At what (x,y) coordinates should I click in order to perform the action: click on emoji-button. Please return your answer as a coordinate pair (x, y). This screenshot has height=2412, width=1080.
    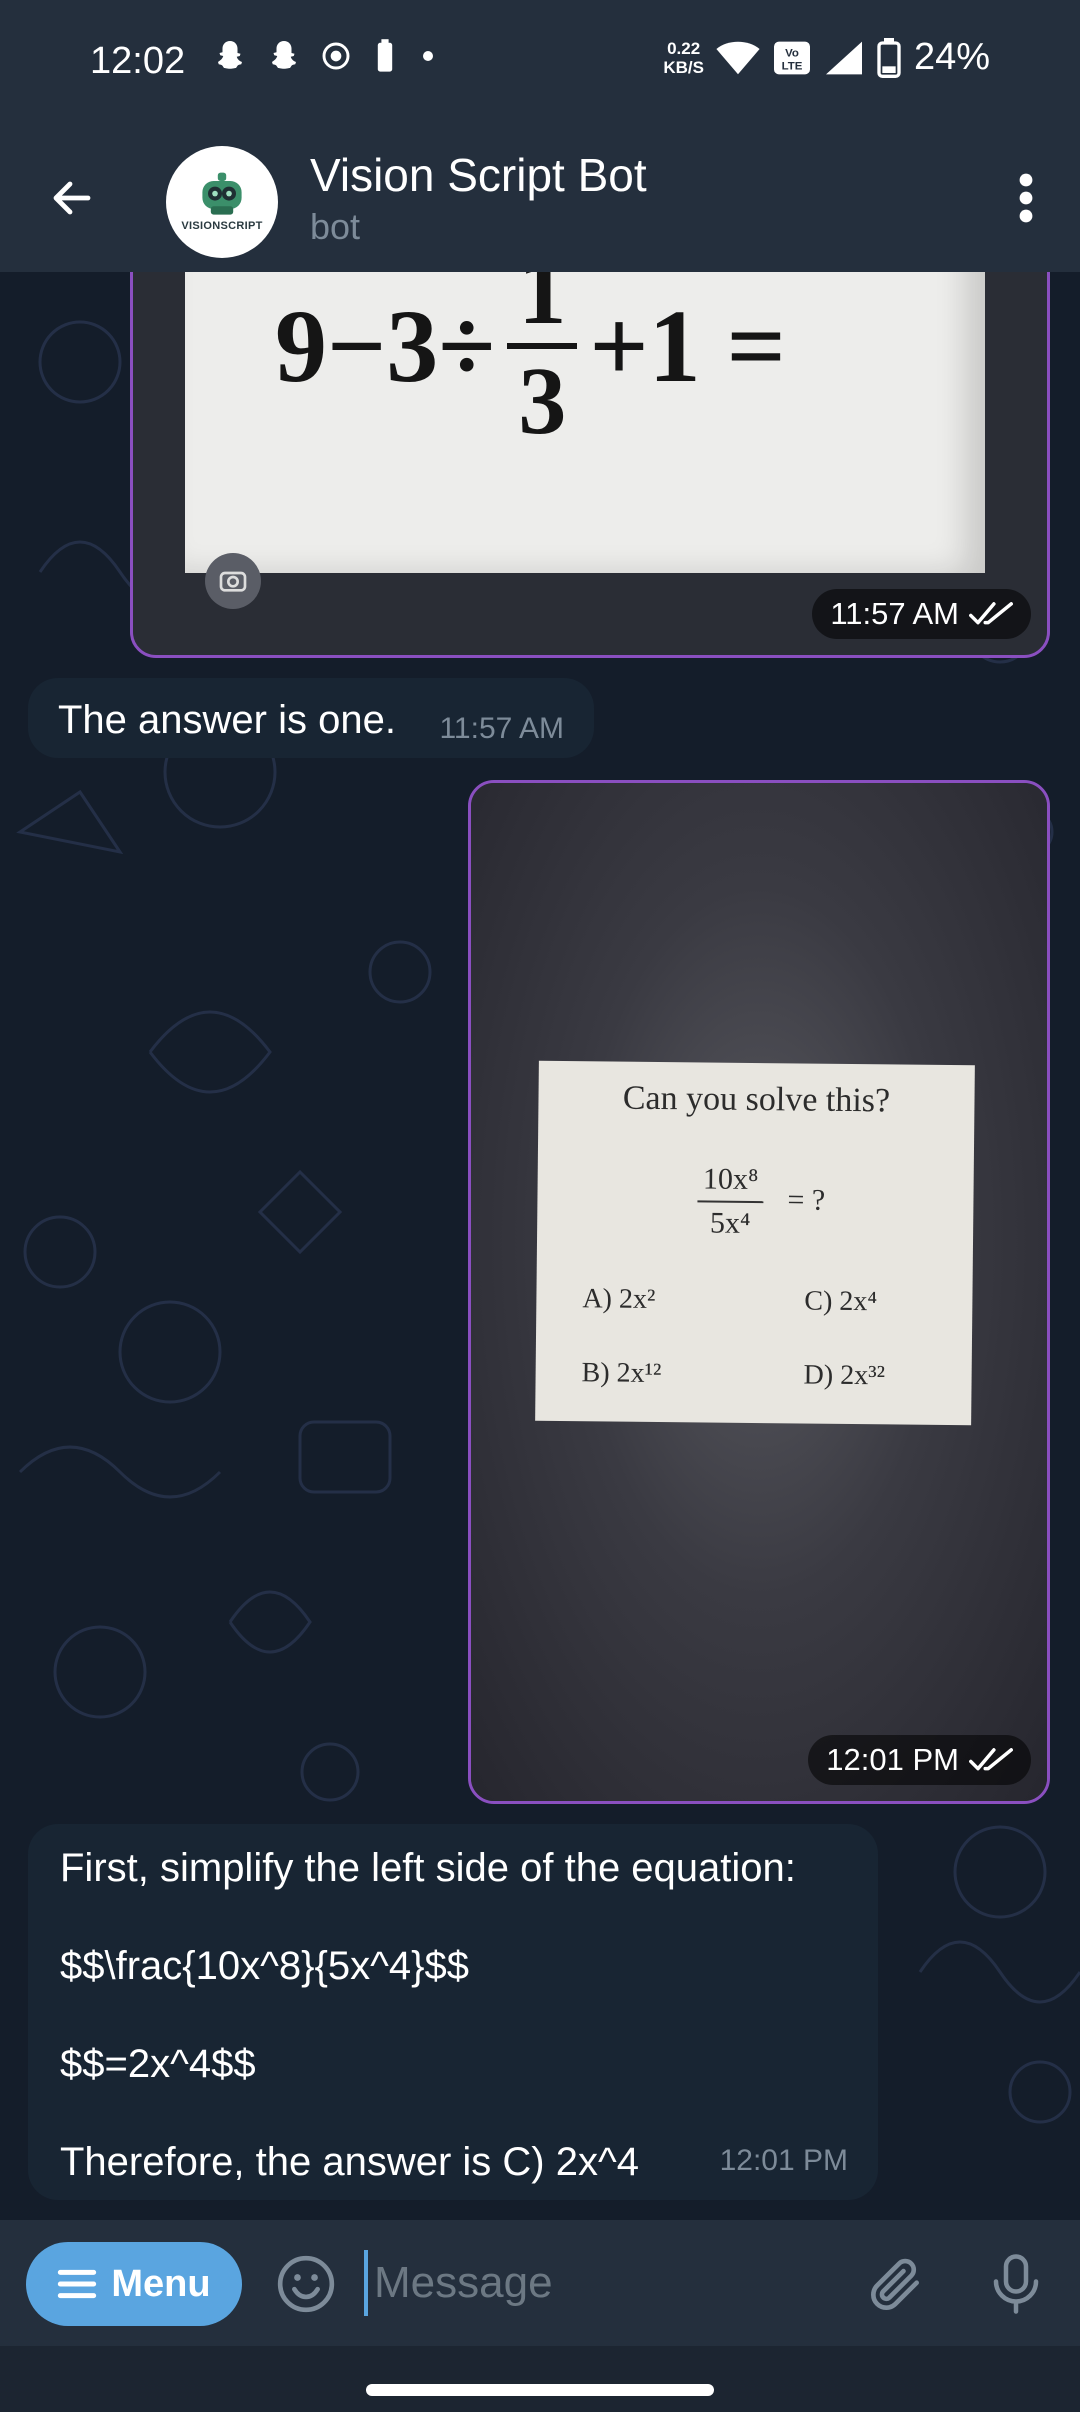
    Looking at the image, I should click on (306, 2284).